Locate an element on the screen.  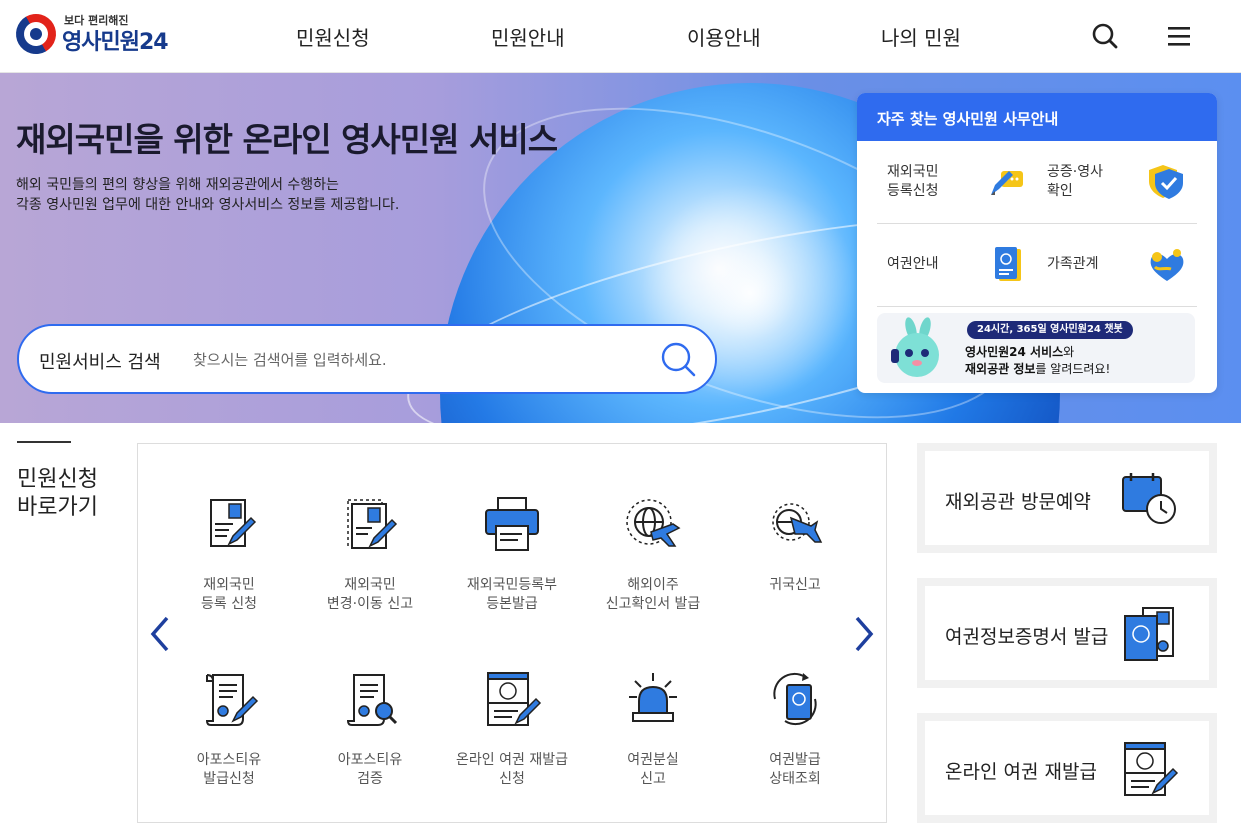
search-icon is located at coordinates (1105, 36).